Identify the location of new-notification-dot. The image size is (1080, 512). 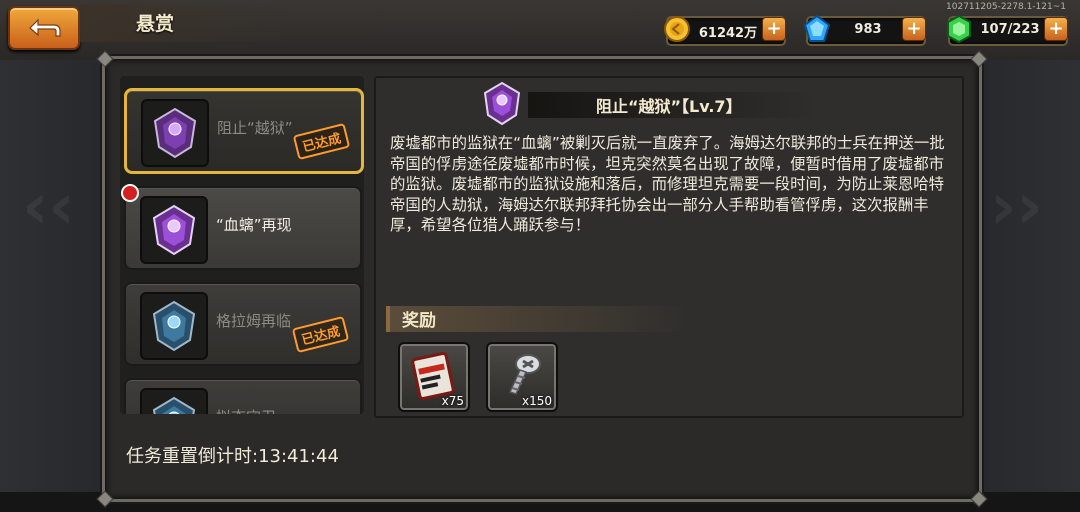
(130, 193).